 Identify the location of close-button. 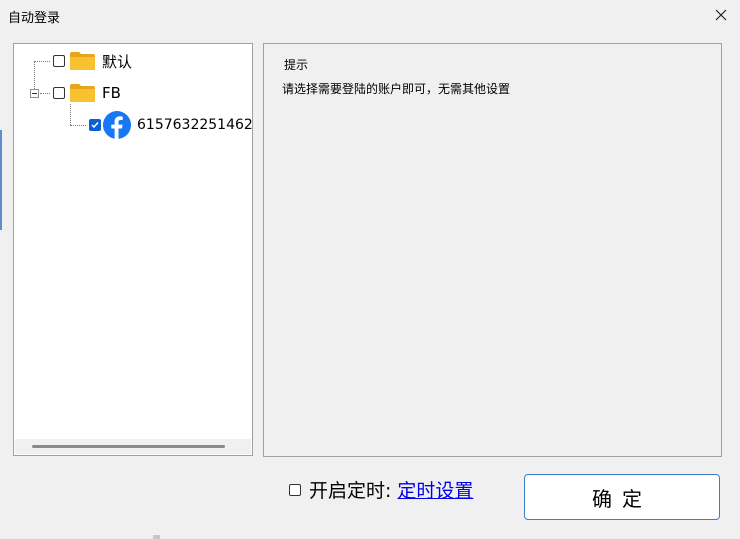
(721, 15).